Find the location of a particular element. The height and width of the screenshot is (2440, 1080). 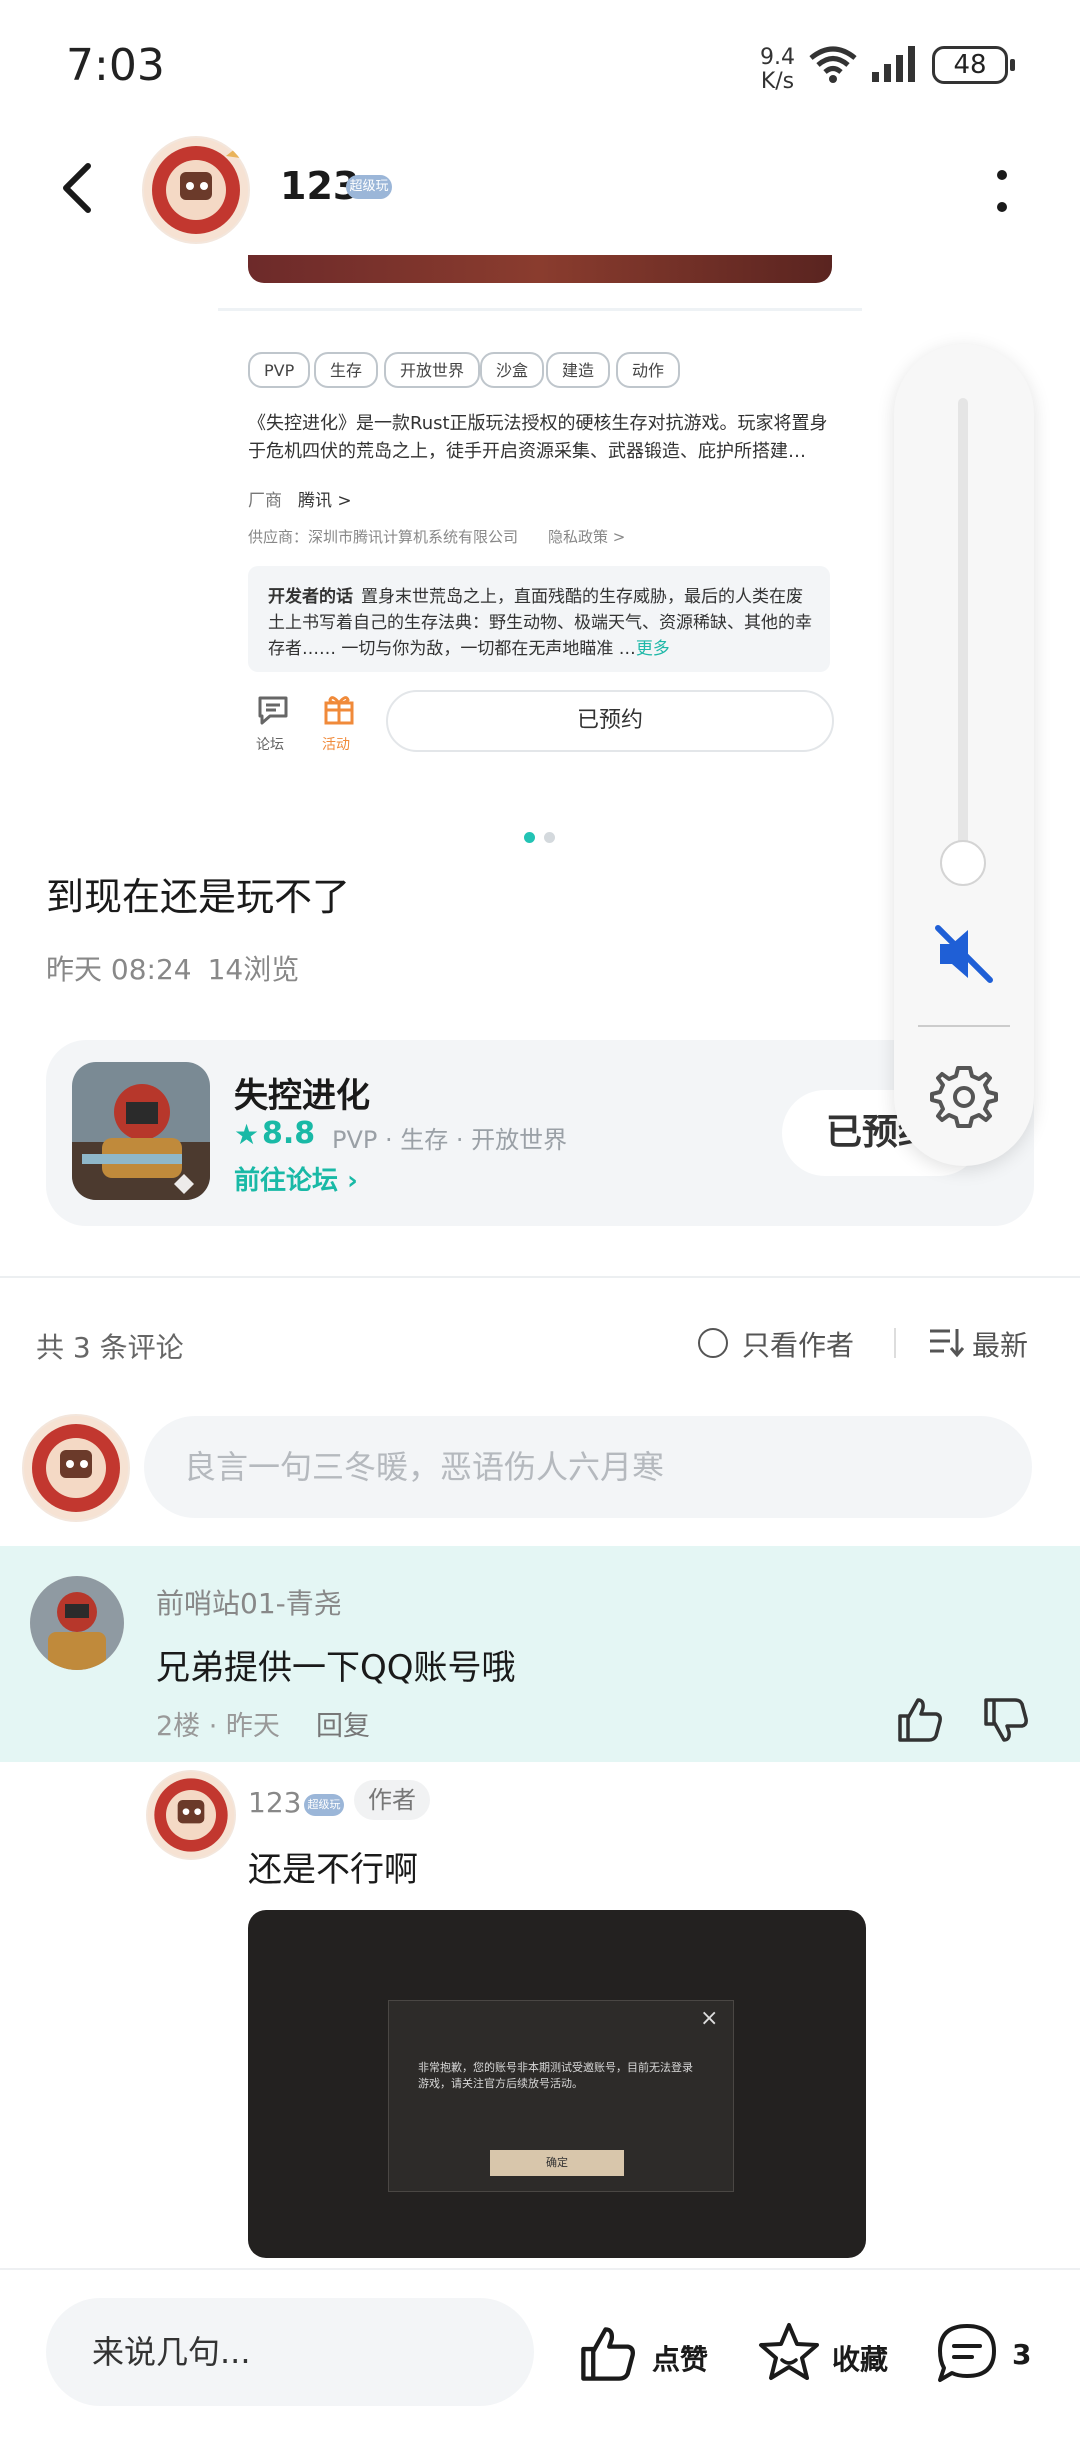

reply-author-avatar is located at coordinates (191, 1815).